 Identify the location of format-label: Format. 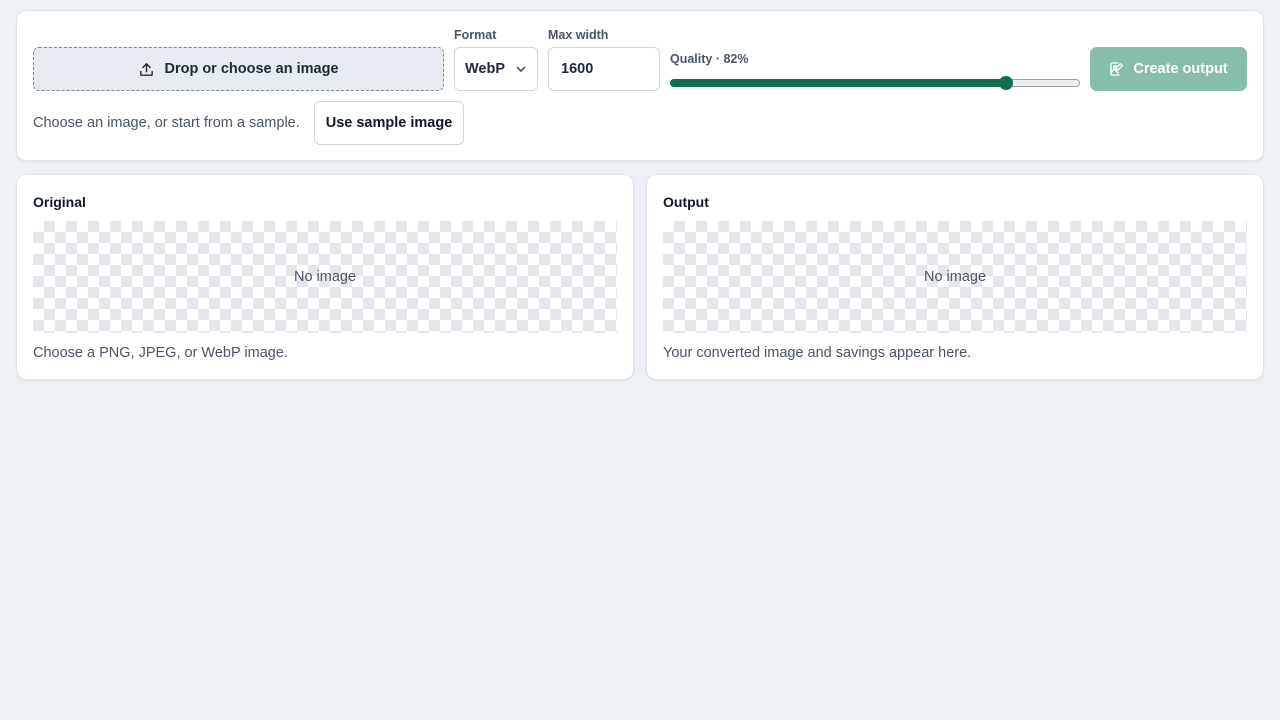
(475, 35).